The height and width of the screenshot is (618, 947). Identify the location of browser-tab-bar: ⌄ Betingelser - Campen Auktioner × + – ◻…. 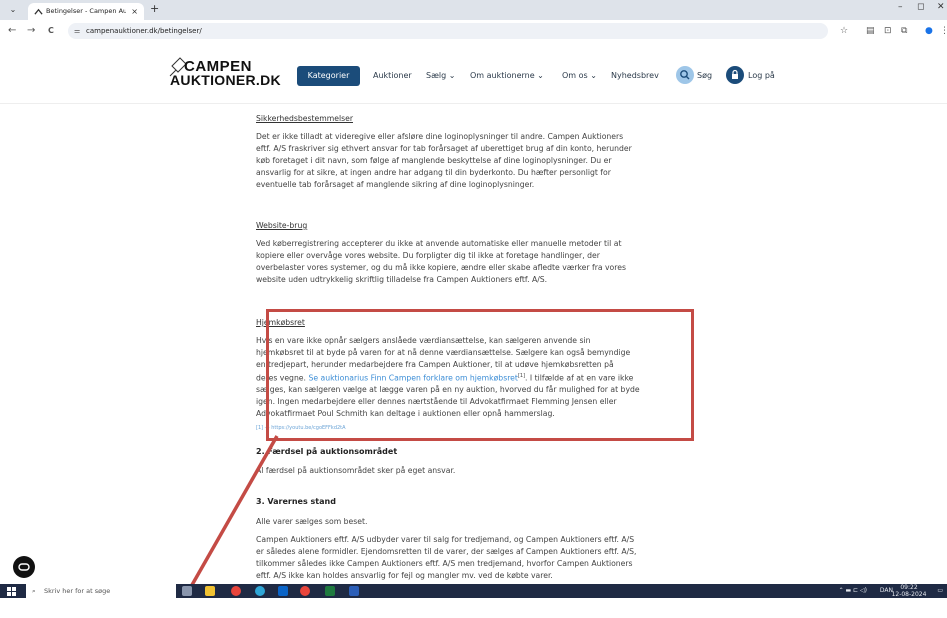
(473, 10).